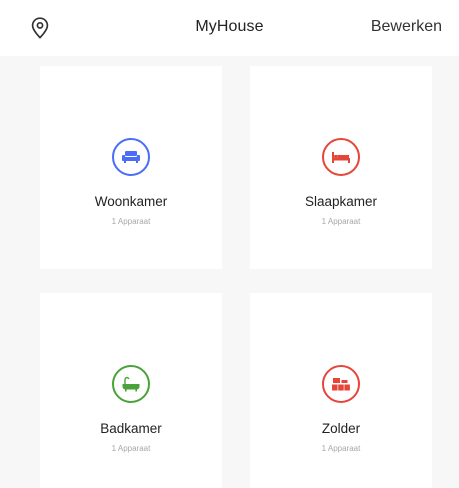  I want to click on bed-icon, so click(341, 157).